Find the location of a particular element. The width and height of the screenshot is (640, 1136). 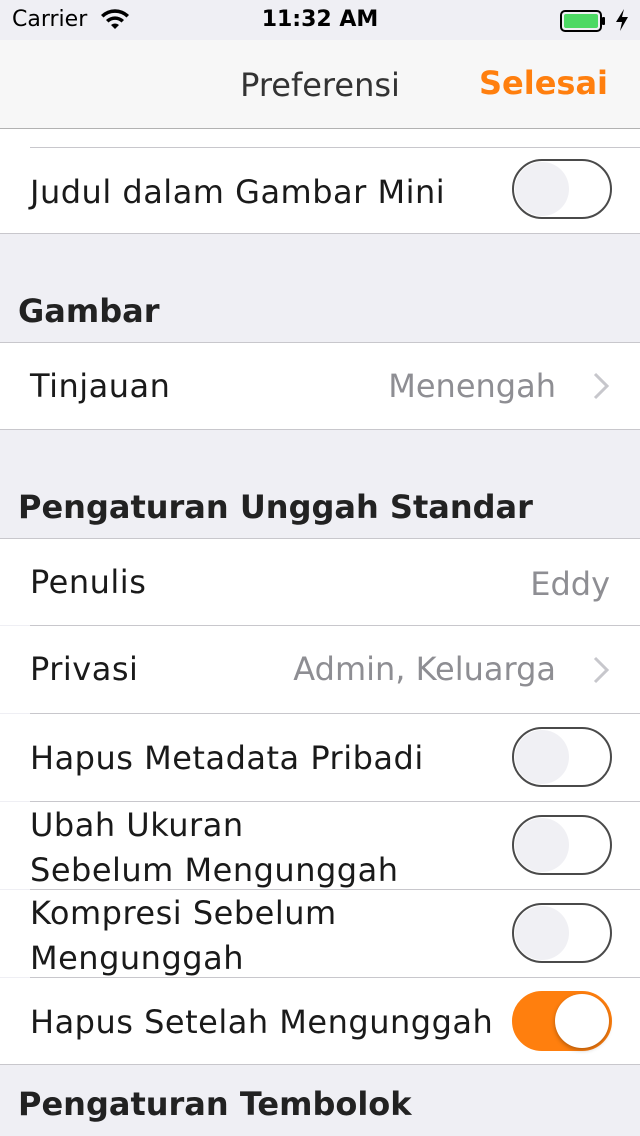

list-item-privacy: Privasi Admin, Keluarga is located at coordinates (320, 669).